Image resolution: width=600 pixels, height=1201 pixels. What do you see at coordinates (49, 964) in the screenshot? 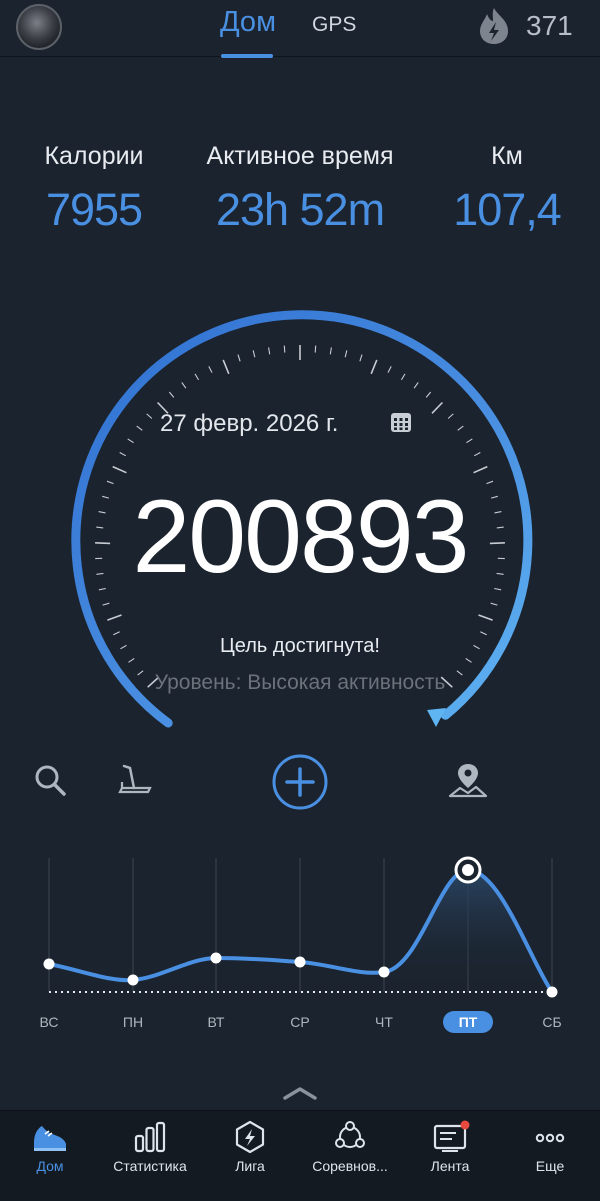
I see `point-sun` at bounding box center [49, 964].